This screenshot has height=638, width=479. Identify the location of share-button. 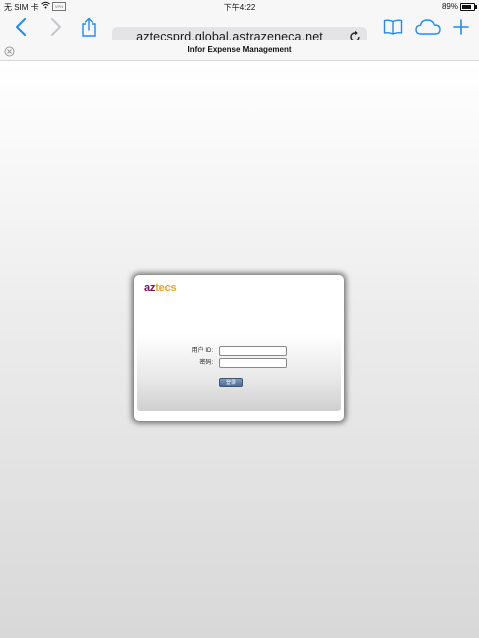
(89, 26).